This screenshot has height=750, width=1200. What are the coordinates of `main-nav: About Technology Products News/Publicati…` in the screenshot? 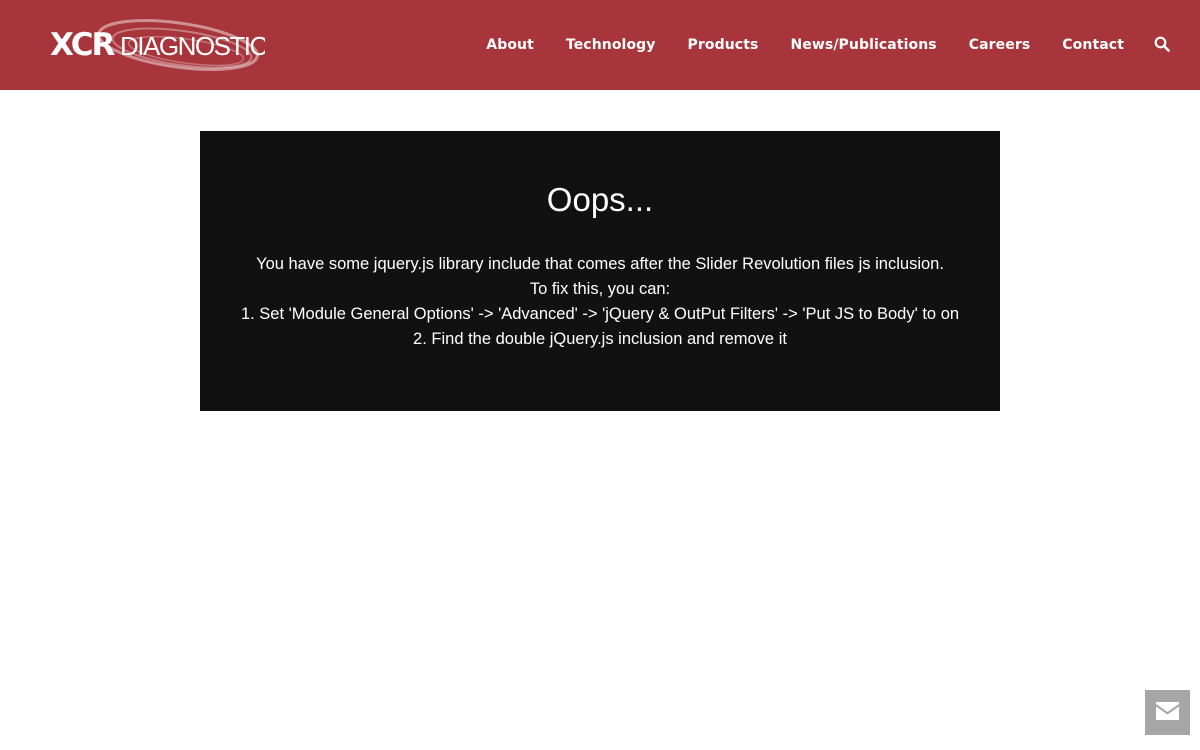 It's located at (829, 45).